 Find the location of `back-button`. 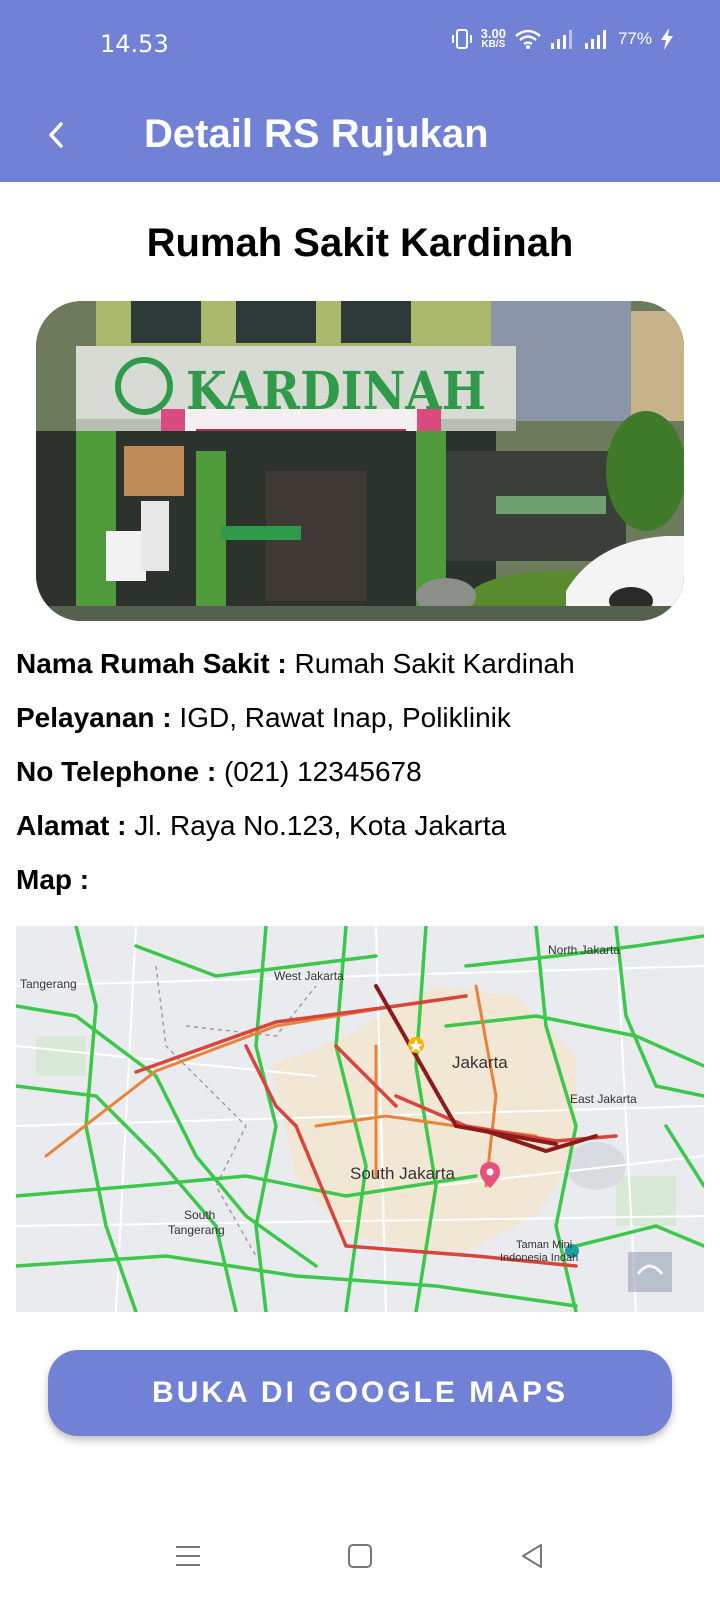

back-button is located at coordinates (56, 135).